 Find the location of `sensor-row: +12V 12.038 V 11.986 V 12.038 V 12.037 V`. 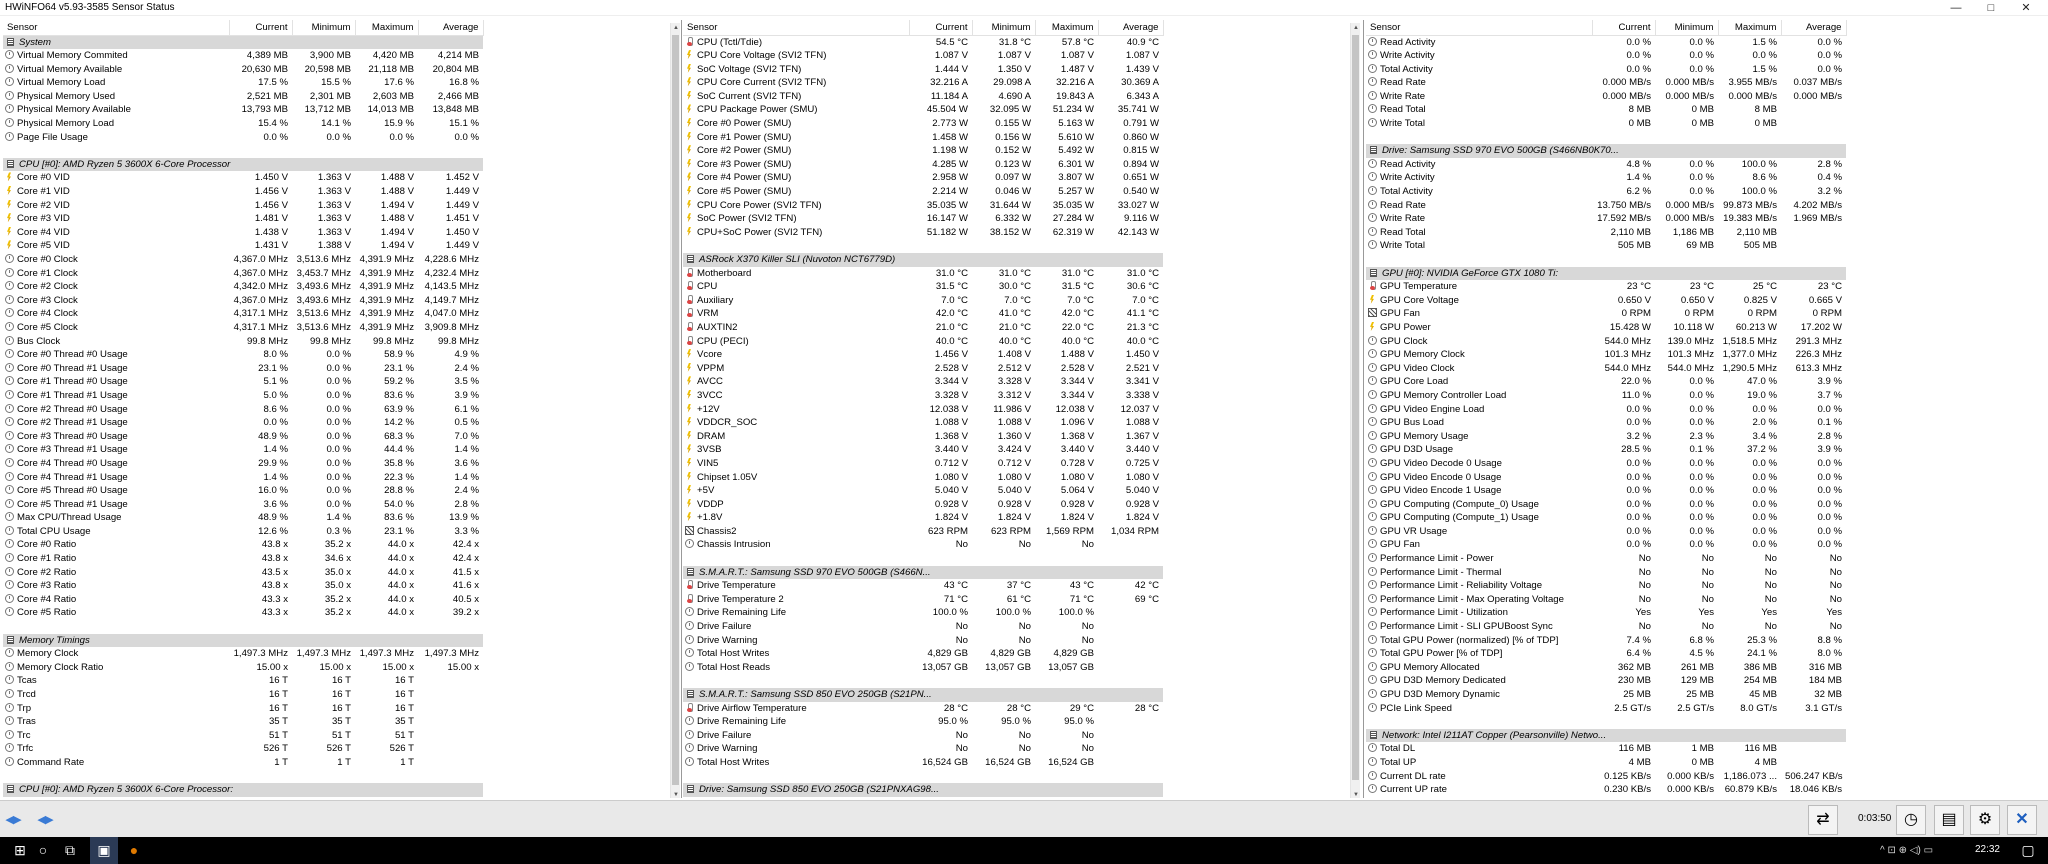

sensor-row: +12V 12.038 V 11.986 V 12.038 V 12.037 V is located at coordinates (923, 410).